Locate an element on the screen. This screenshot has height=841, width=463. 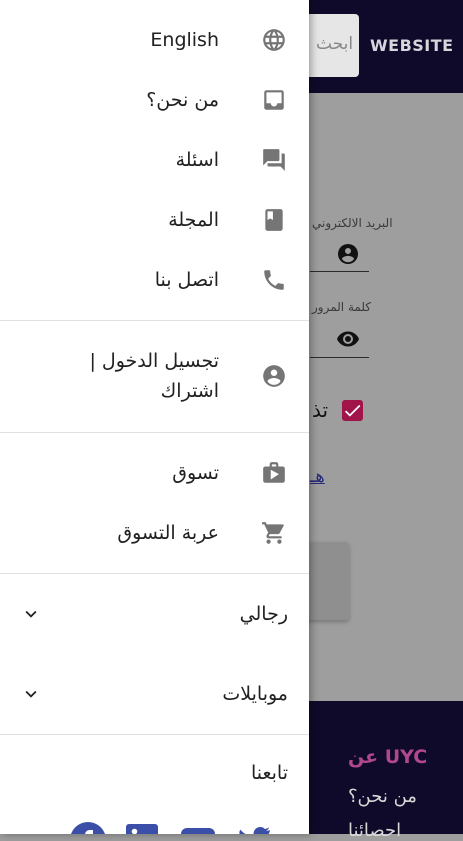
category-label: موبايلات is located at coordinates (255, 694).